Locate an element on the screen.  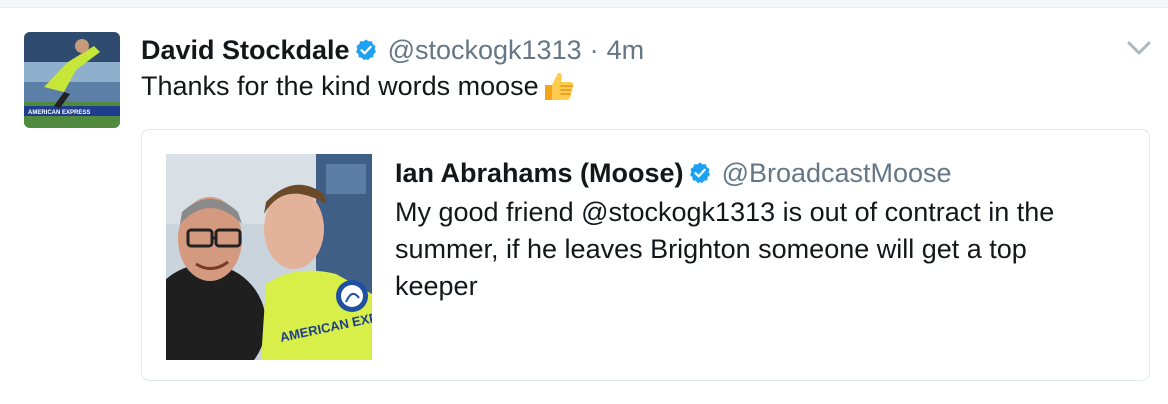
tweet-timestamp: 4m is located at coordinates (626, 50).